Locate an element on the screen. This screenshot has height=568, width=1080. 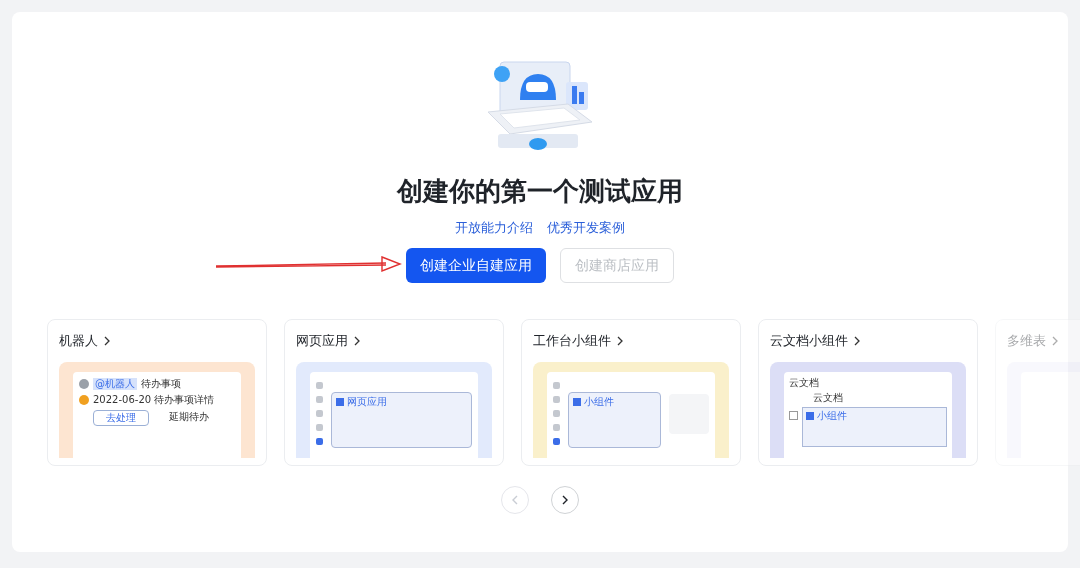
app-type-card: 机器人 @机器人 待办事项 2022-06-20 待办事项详情 去处理 延期待办 is located at coordinates (157, 392).